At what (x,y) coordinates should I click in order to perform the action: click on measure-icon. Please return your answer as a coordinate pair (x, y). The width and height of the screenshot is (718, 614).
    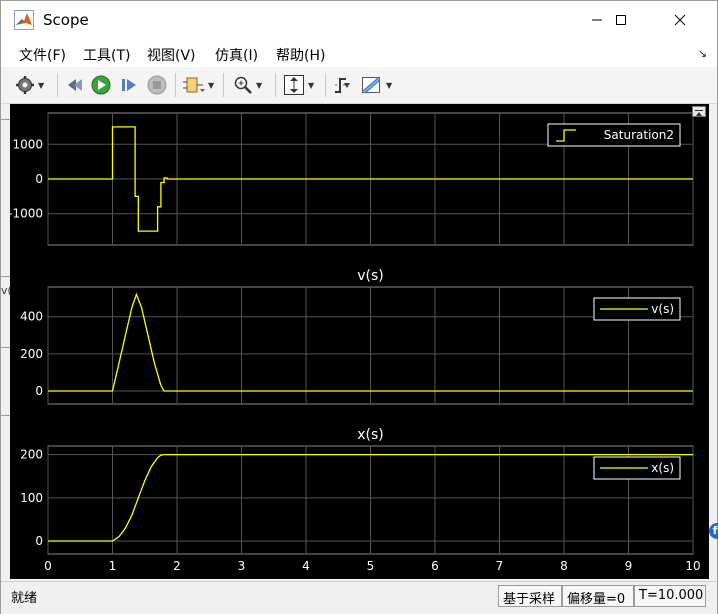
    Looking at the image, I should click on (371, 85).